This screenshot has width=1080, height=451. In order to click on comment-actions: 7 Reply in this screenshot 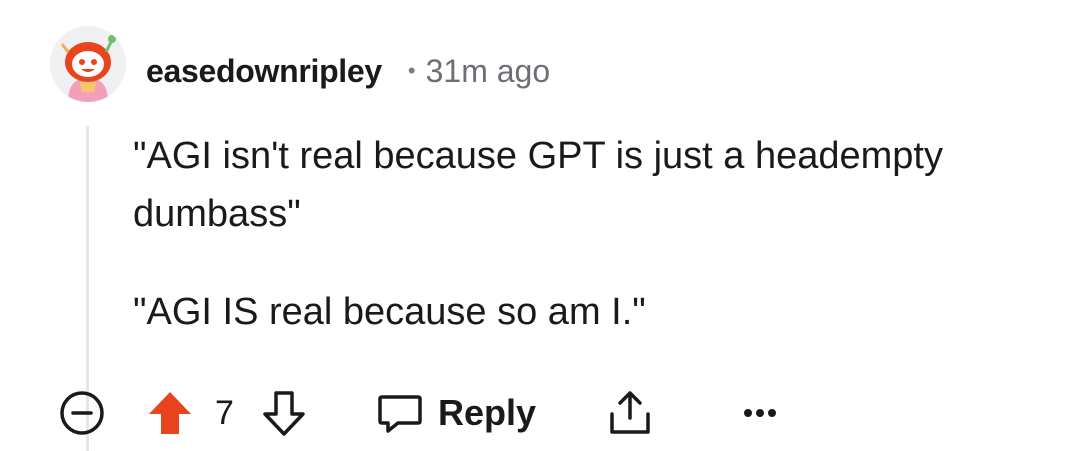, I will do `click(430, 413)`.